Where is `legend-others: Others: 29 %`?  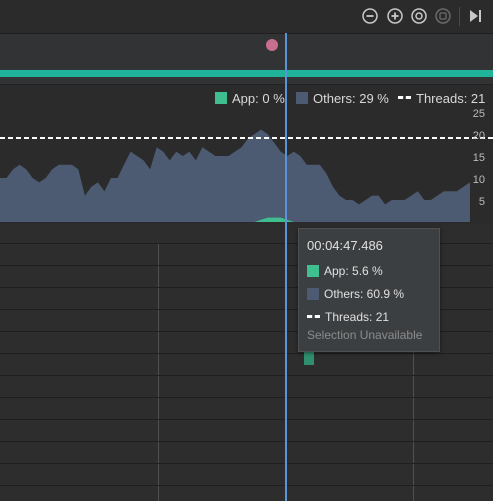
legend-others: Others: 29 % is located at coordinates (342, 98).